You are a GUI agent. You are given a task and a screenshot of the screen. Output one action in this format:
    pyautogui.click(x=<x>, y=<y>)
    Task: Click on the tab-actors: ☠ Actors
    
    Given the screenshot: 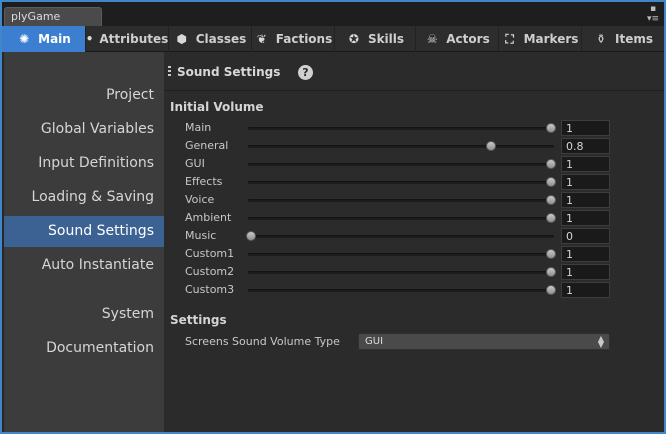 What is the action you would take?
    pyautogui.click(x=456, y=39)
    